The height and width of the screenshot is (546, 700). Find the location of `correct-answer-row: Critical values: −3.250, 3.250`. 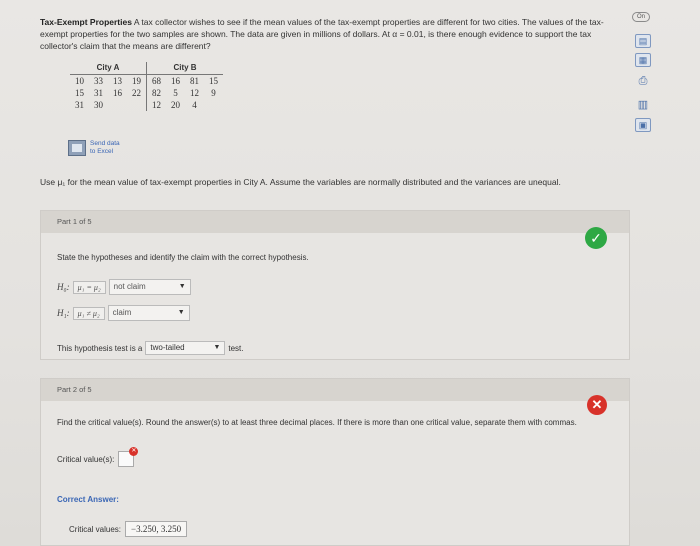

correct-answer-row: Critical values: −3.250, 3.250 is located at coordinates (128, 529).